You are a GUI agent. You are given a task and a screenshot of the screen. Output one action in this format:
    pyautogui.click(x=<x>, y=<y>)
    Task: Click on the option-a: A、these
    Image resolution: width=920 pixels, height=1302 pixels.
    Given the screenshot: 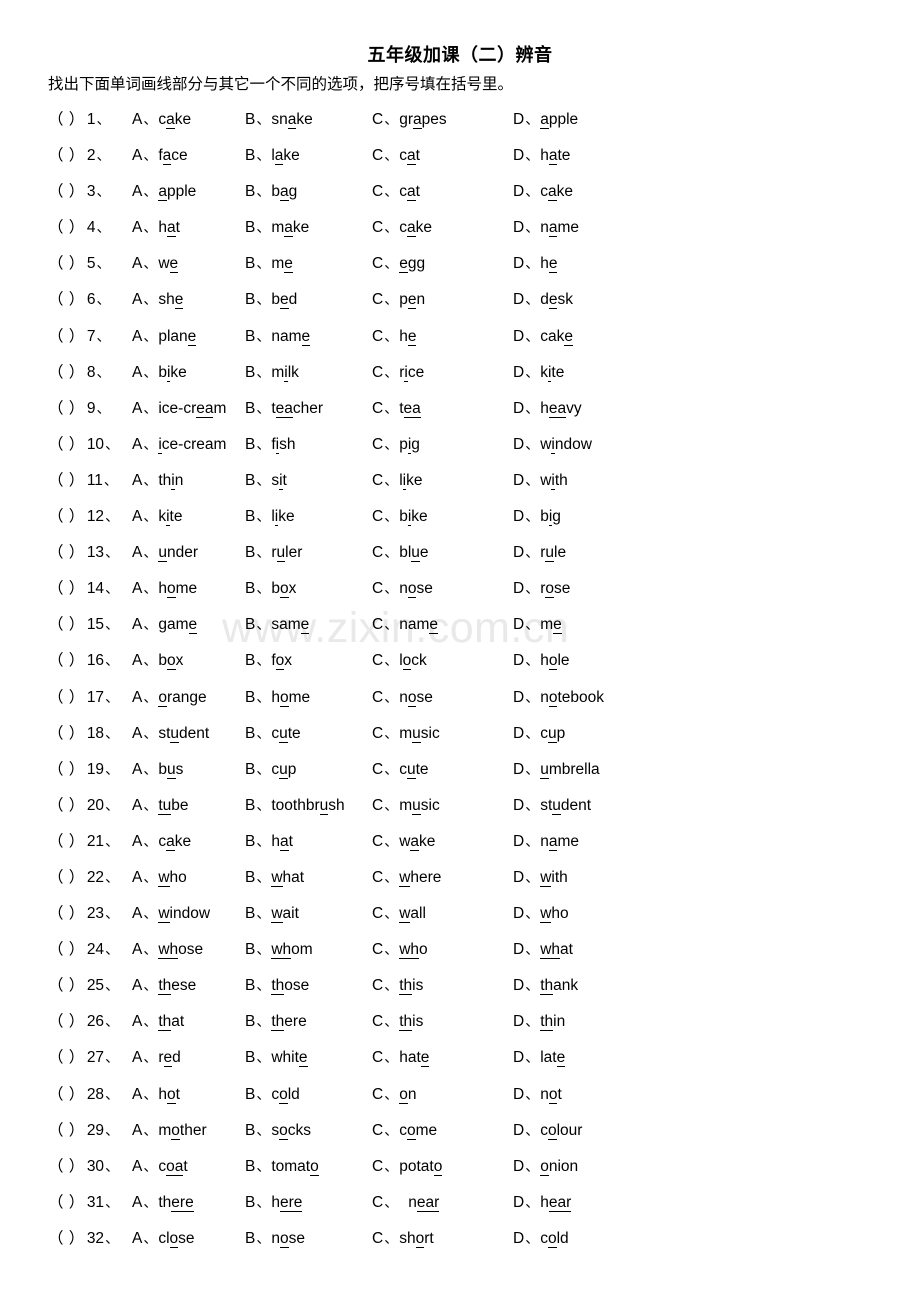 What is the action you would take?
    pyautogui.click(x=164, y=986)
    